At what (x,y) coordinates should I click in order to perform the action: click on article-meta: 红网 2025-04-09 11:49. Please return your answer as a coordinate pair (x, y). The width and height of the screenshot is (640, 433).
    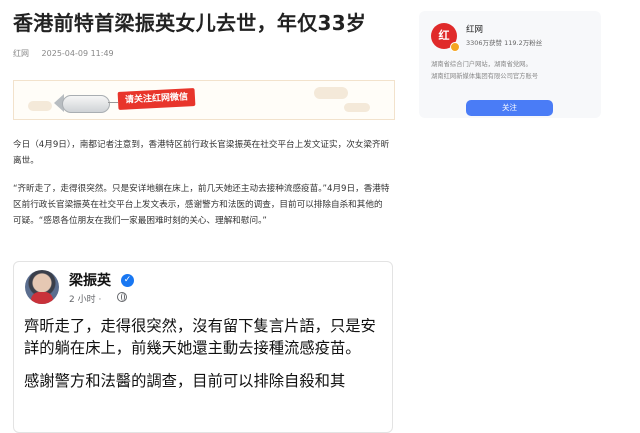
    Looking at the image, I should click on (63, 53).